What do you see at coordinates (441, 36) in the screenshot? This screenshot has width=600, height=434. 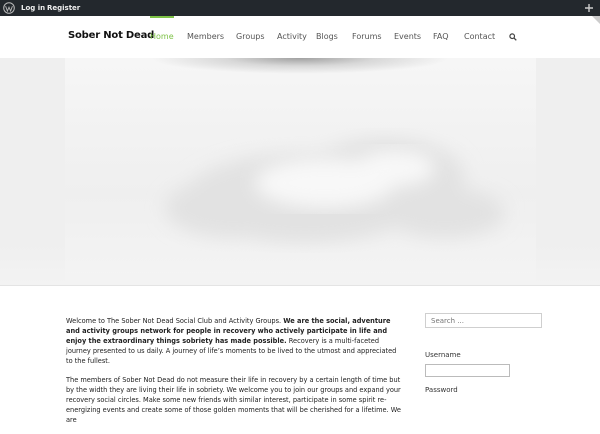 I see `nav-faq: FAQ` at bounding box center [441, 36].